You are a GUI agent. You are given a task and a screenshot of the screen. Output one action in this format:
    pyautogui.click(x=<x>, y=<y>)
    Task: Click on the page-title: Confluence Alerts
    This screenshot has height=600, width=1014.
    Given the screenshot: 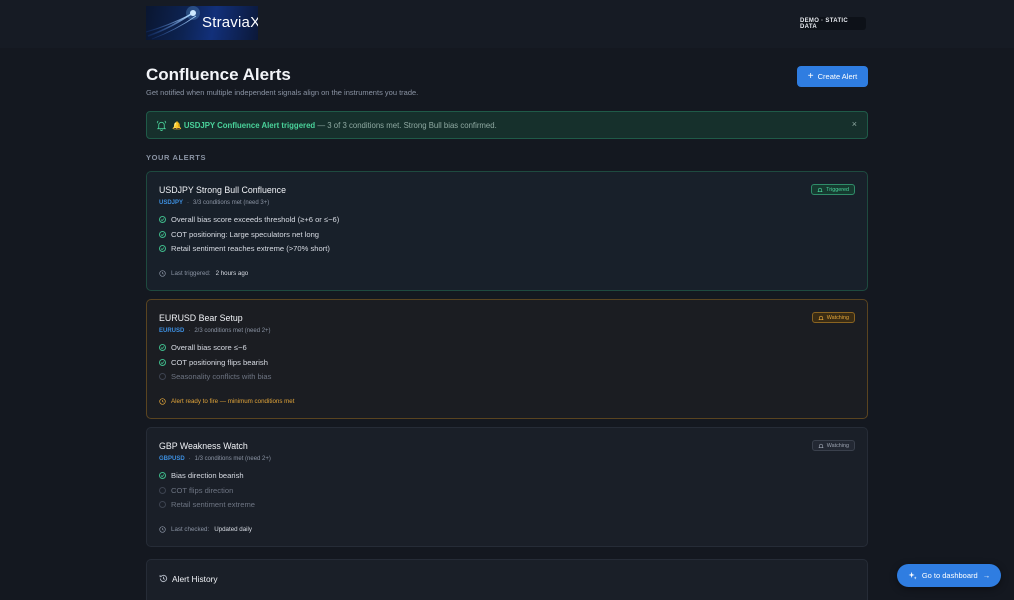 What is the action you would take?
    pyautogui.click(x=218, y=74)
    